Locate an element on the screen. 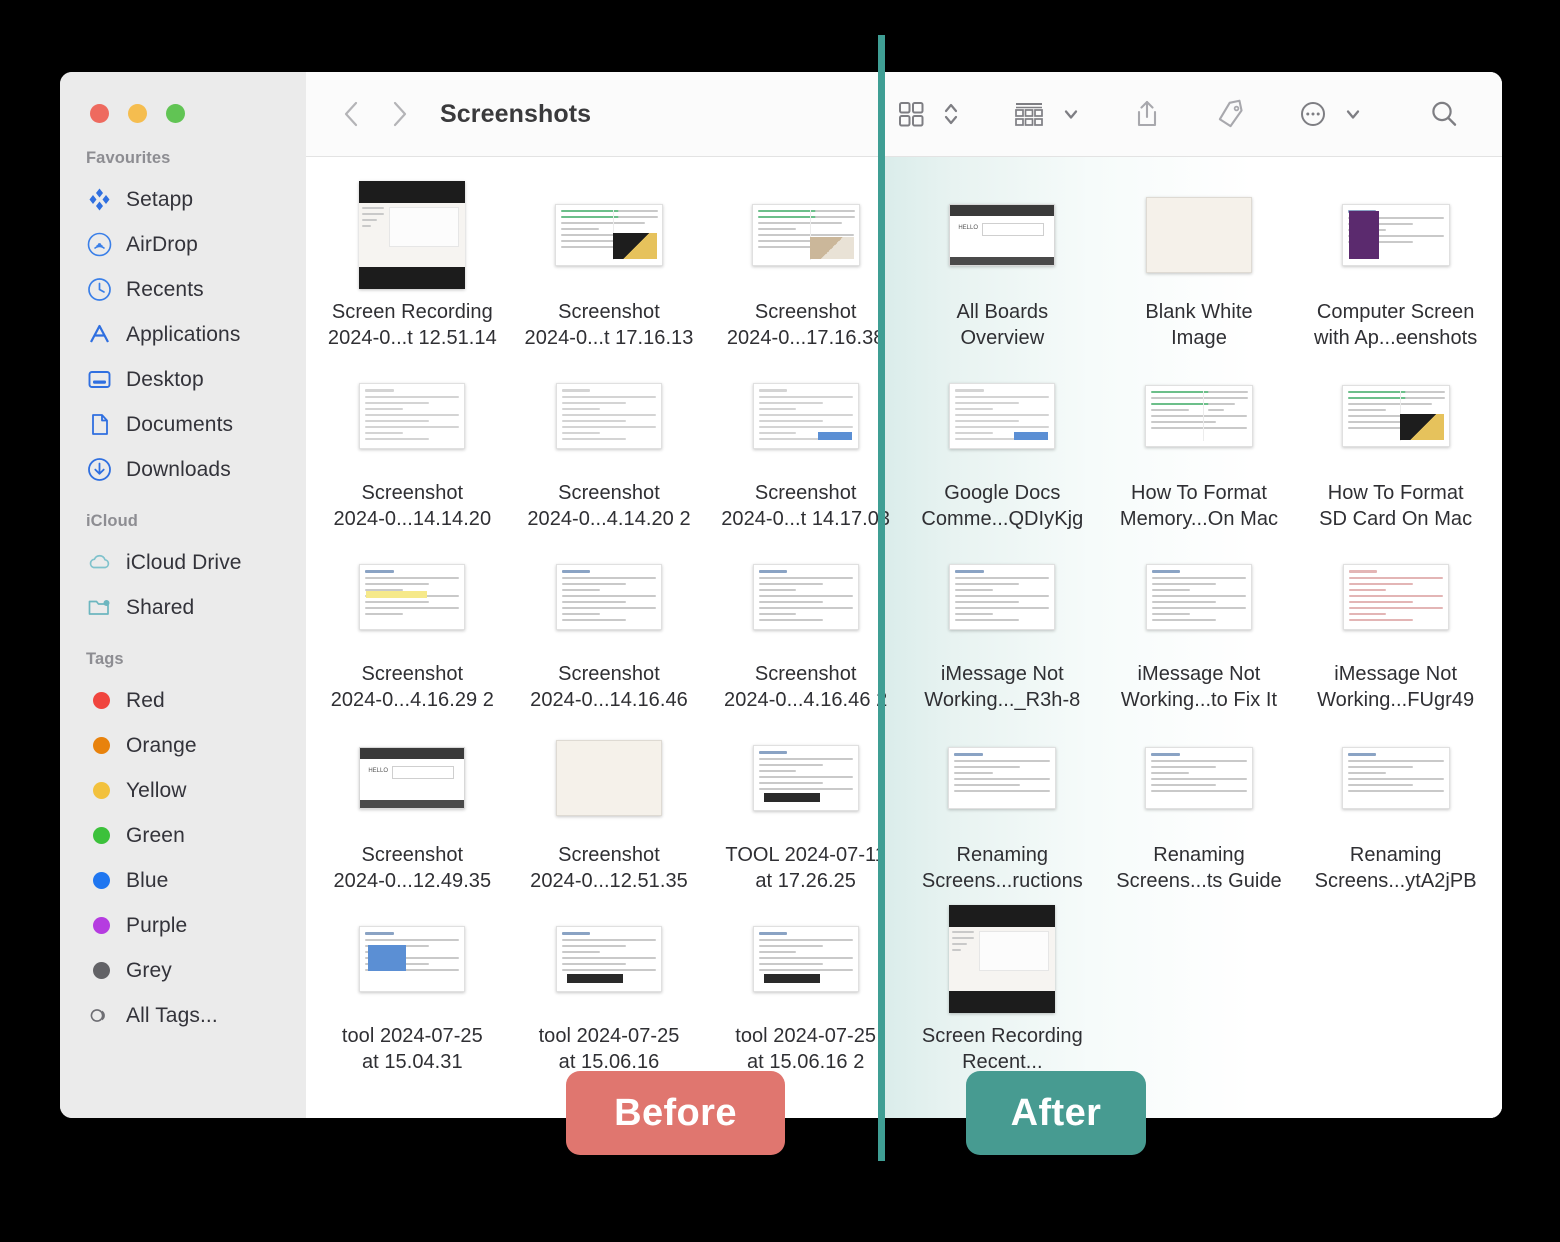 The width and height of the screenshot is (1560, 1242). file-name-label: tool 2024-07-25 at 15.06.16 is located at coordinates (609, 1049).